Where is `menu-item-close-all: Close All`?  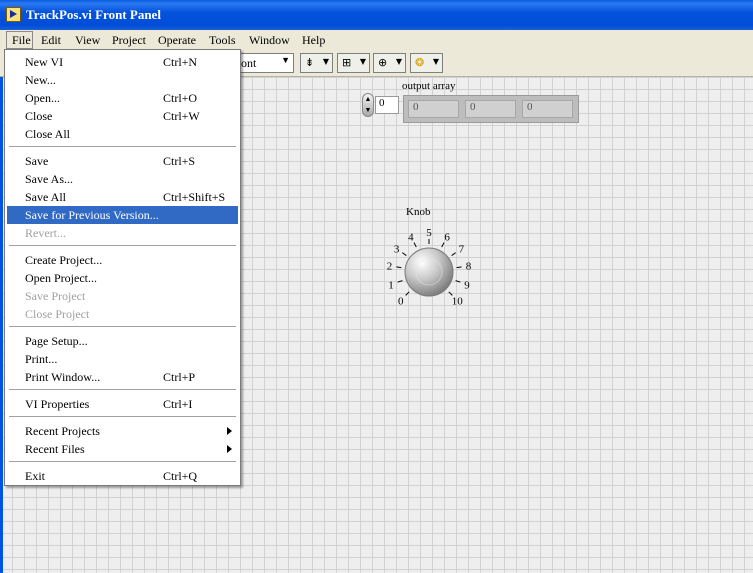 menu-item-close-all: Close All is located at coordinates (122, 134).